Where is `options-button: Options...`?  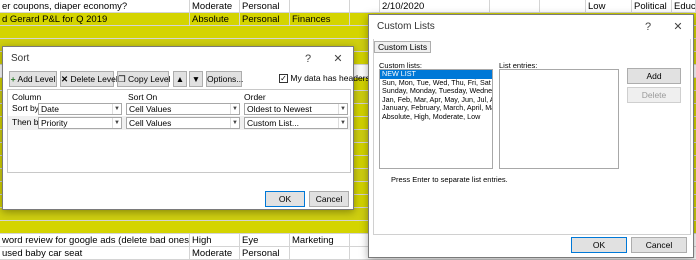 options-button: Options... is located at coordinates (224, 79).